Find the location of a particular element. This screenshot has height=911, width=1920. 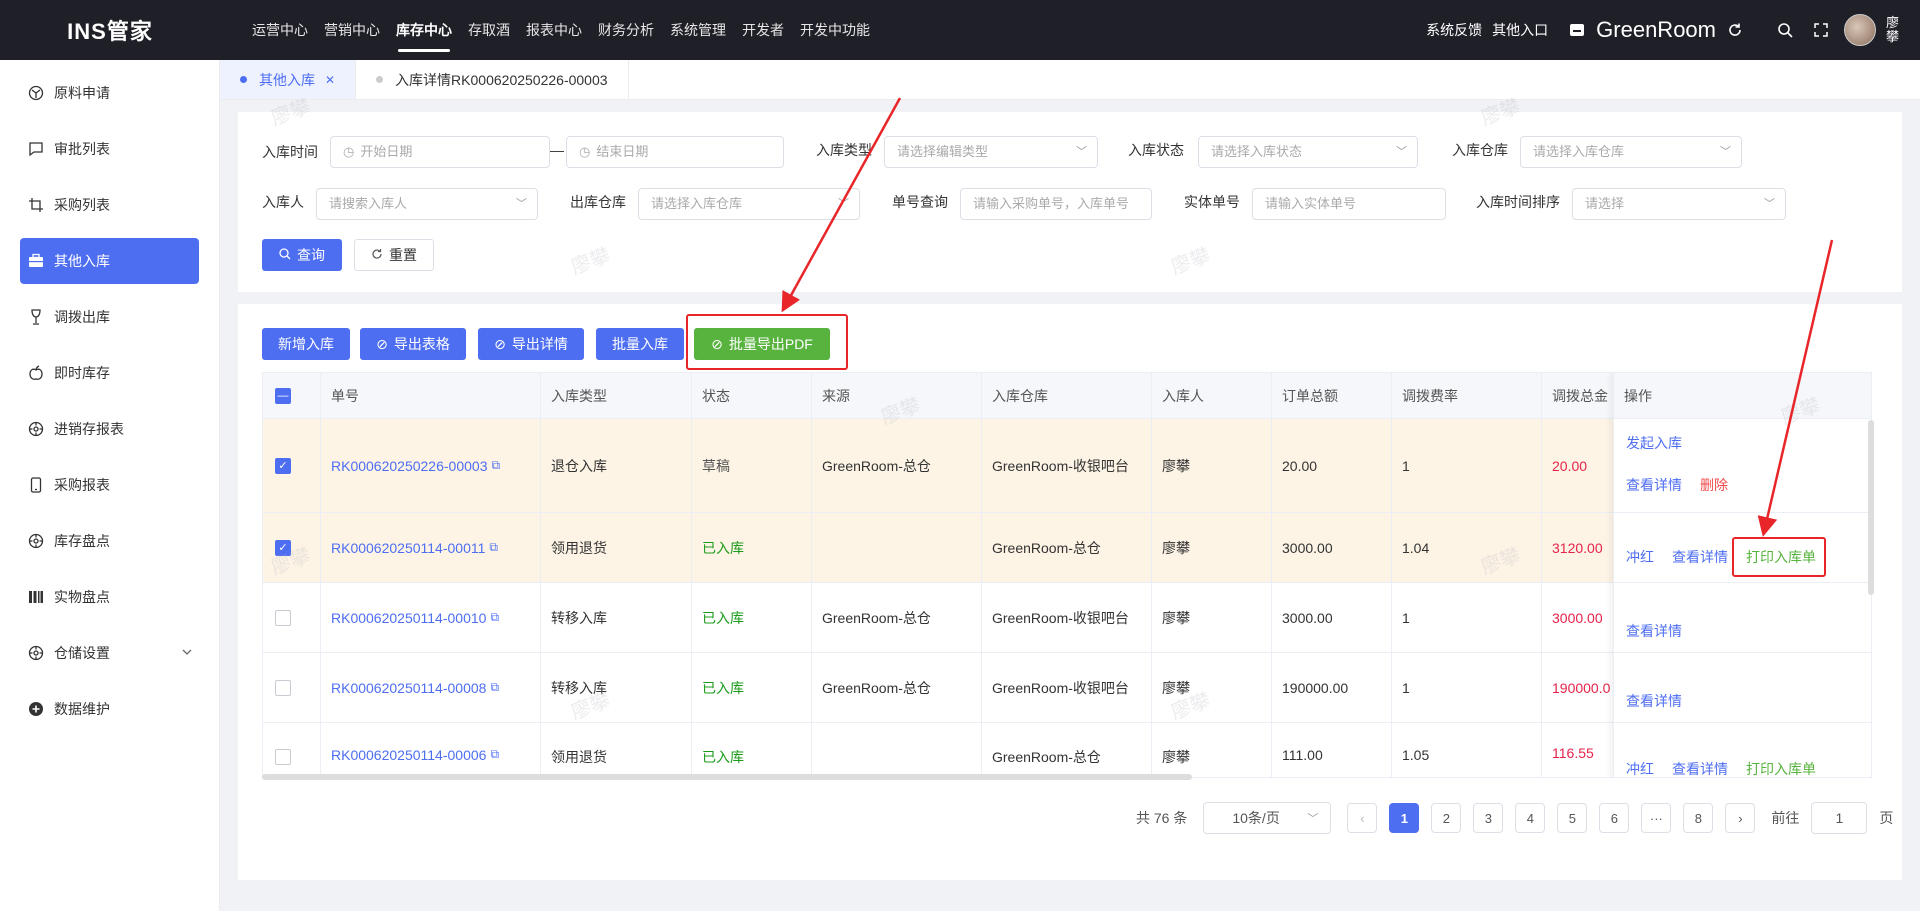

nav-inventory-center: 库存中心 is located at coordinates (424, 30).